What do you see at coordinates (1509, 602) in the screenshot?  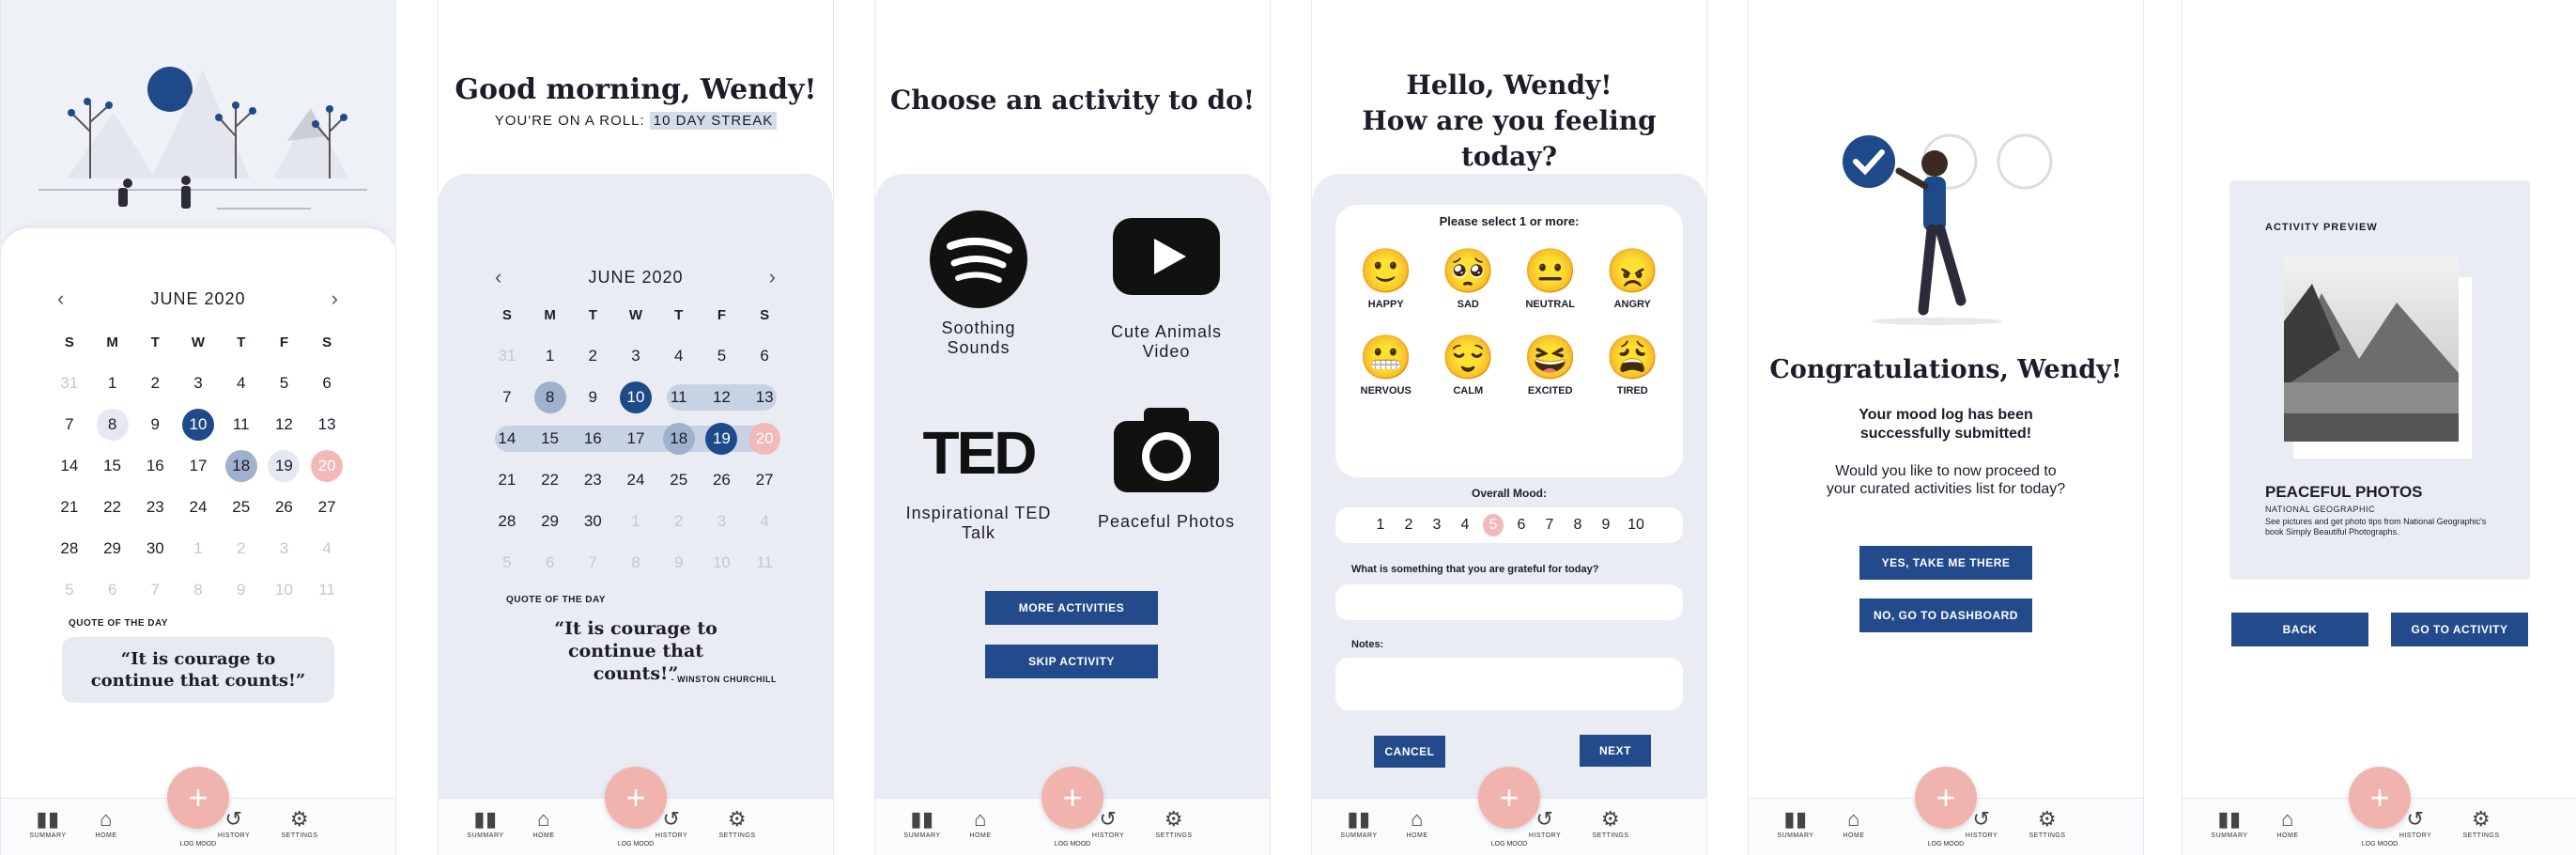 I see `grateful-input` at bounding box center [1509, 602].